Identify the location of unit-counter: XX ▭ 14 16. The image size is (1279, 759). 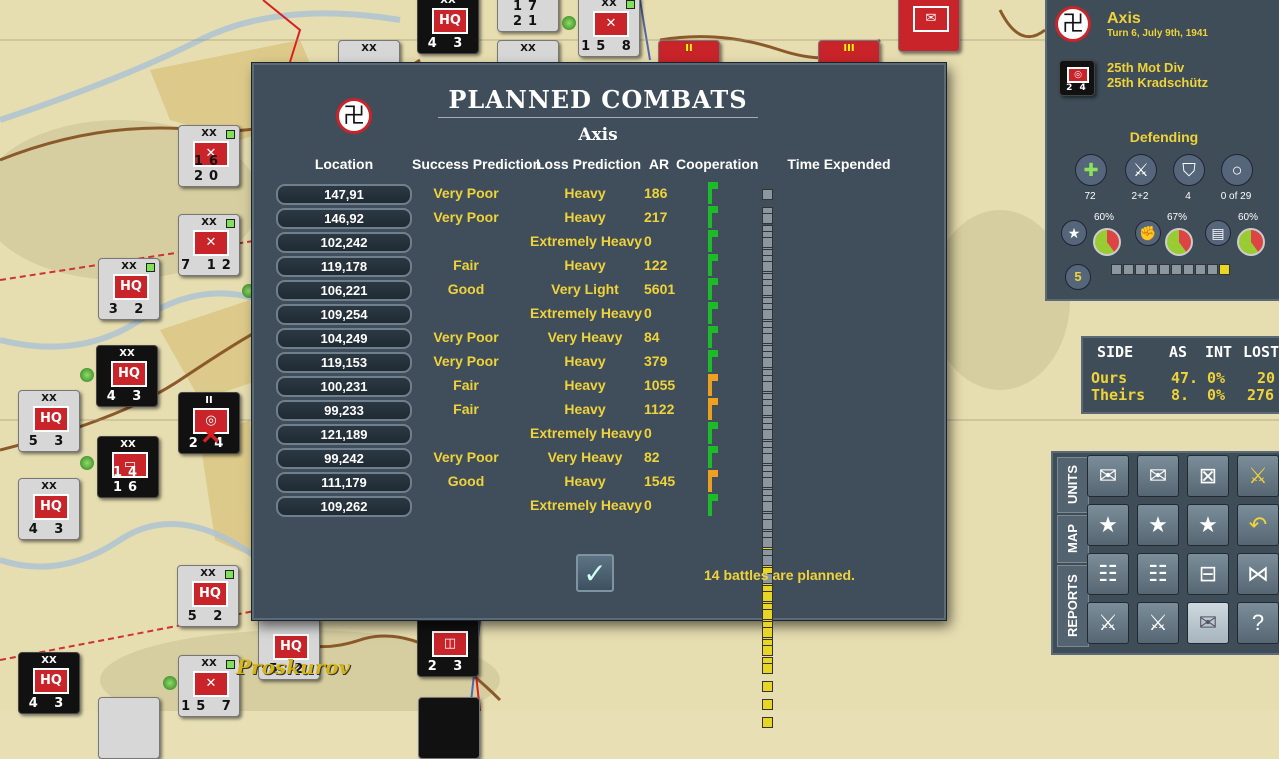
(128, 467).